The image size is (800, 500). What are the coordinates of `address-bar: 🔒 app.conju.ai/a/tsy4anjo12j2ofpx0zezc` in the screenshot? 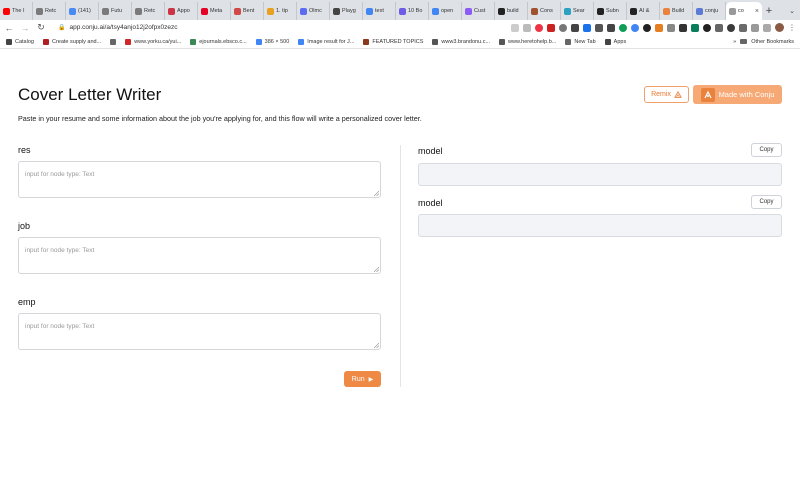 It's located at (182, 28).